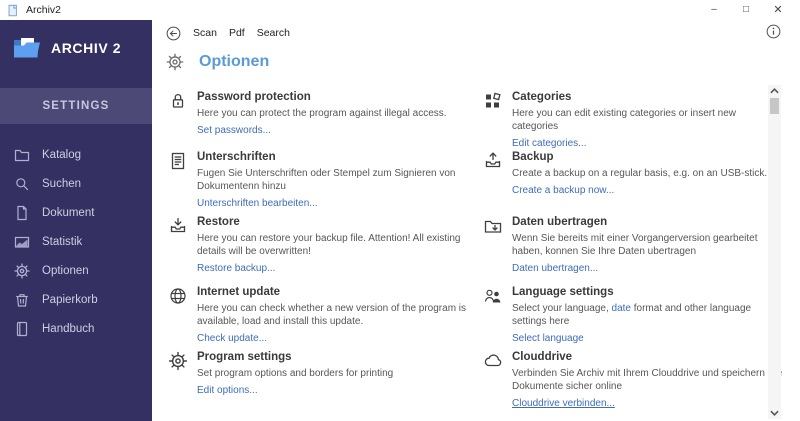 The height and width of the screenshot is (421, 800). I want to click on settings-label: SETTINGS, so click(76, 106).